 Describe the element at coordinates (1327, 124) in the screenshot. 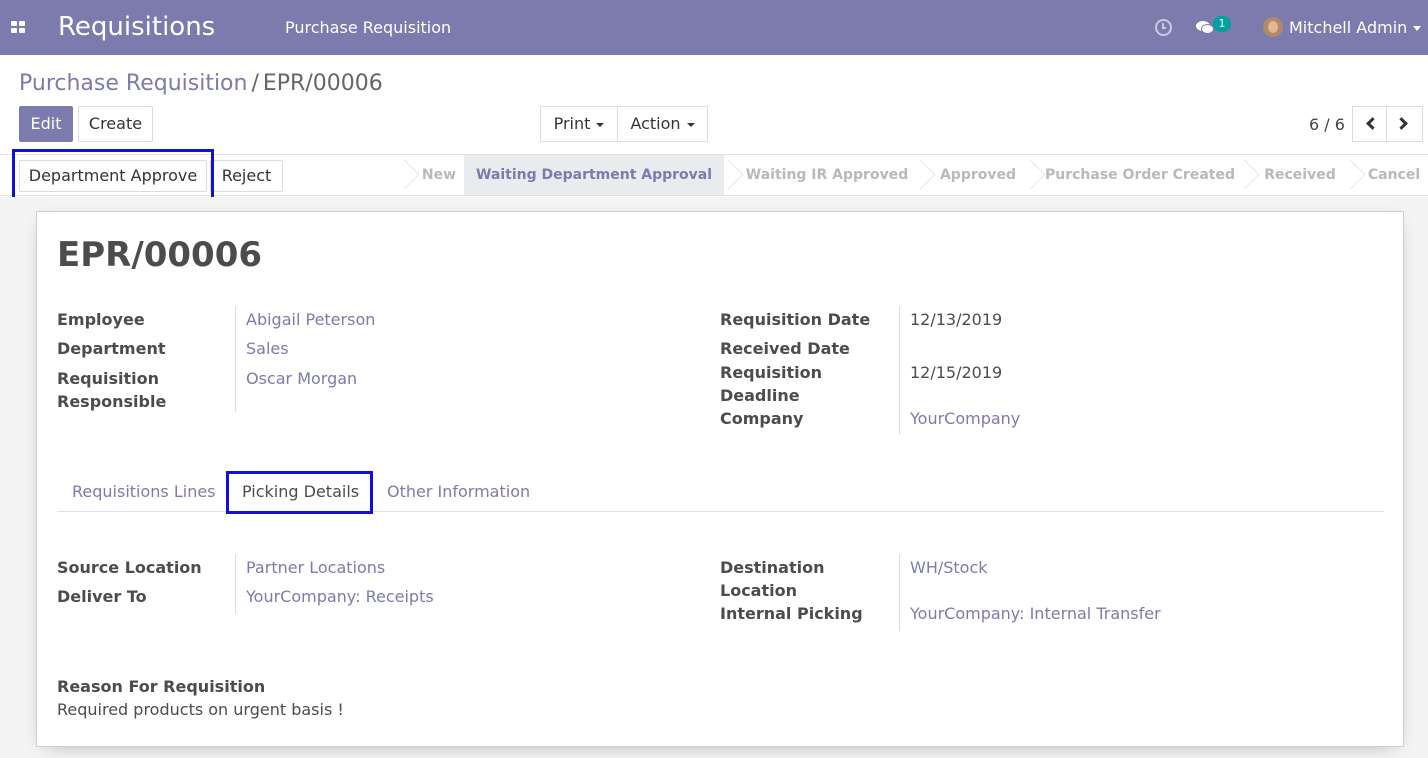

I see `pager-value: 6 / 6` at that location.